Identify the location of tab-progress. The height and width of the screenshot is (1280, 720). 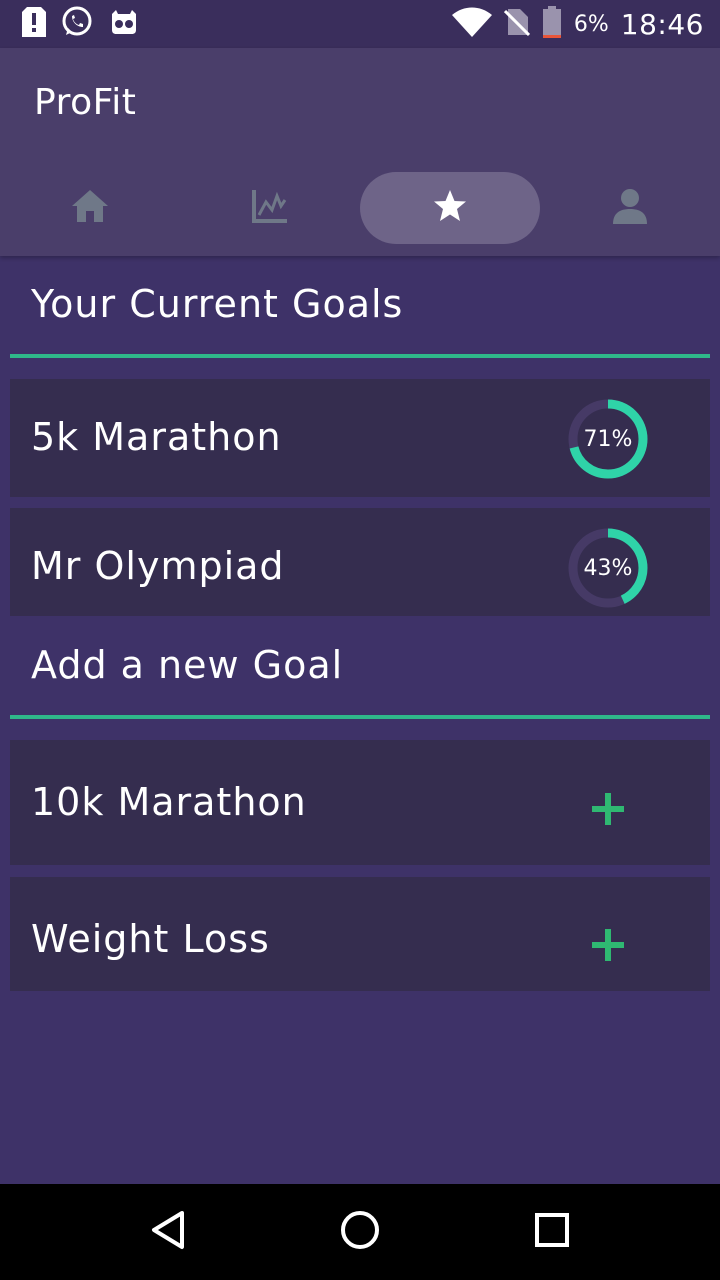
(270, 208).